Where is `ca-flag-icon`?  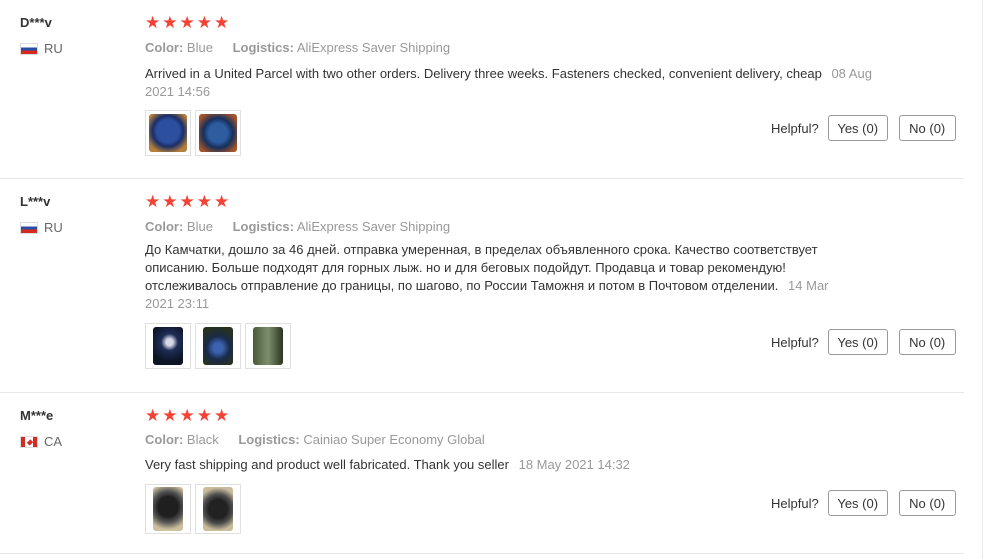 ca-flag-icon is located at coordinates (29, 441).